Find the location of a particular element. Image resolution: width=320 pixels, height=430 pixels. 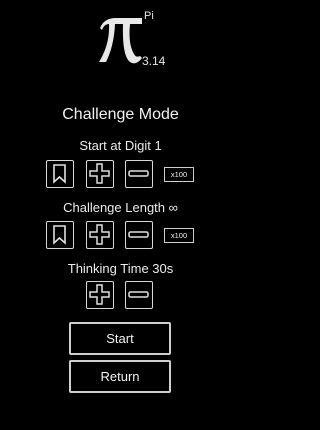

start-digit-label: Start at Digit 1 is located at coordinates (120, 145).